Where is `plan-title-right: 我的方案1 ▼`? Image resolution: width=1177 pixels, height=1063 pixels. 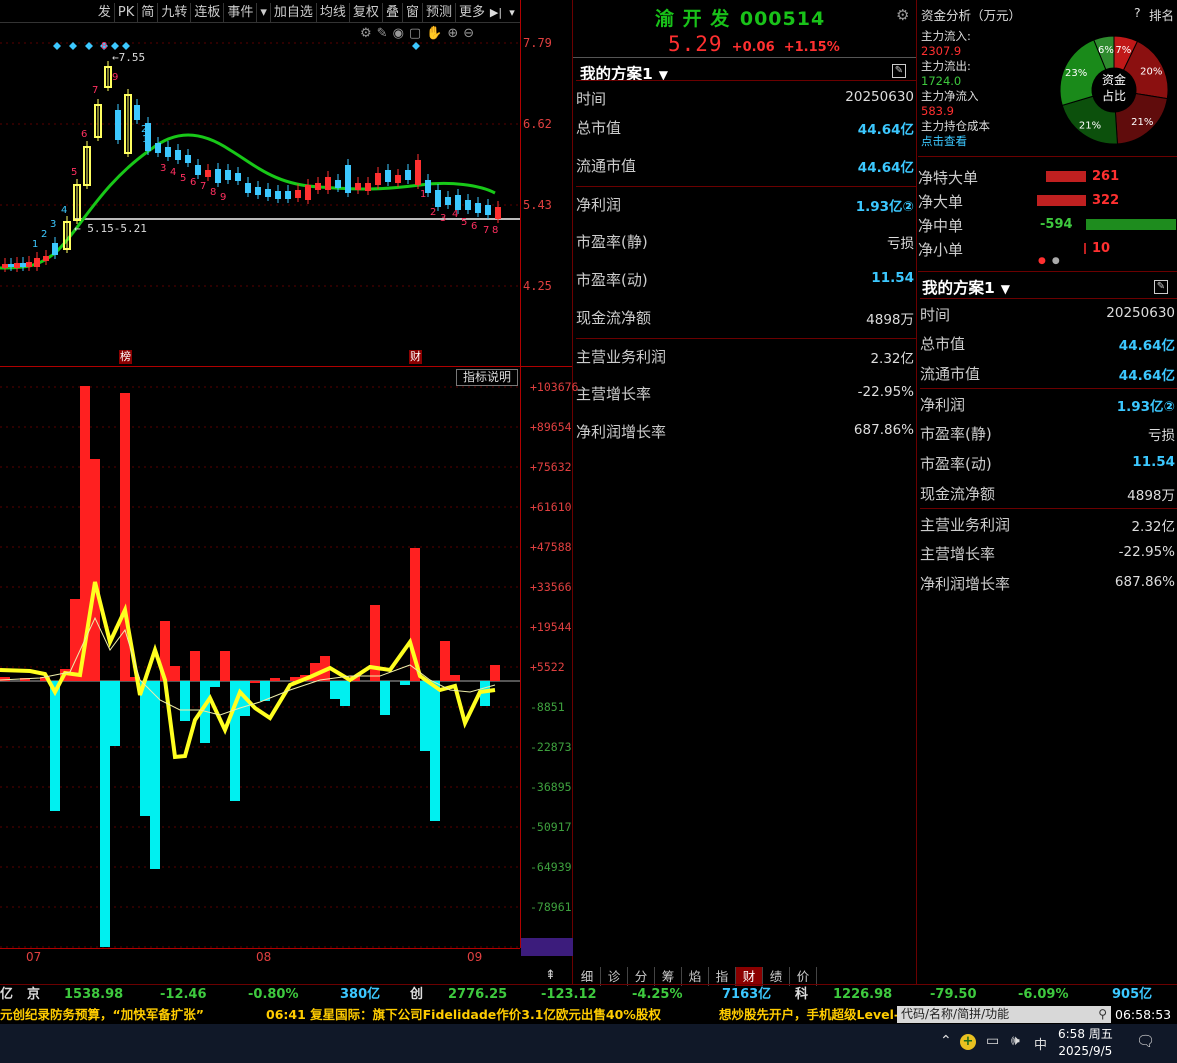
plan-title-right: 我的方案1 ▼ is located at coordinates (966, 287).